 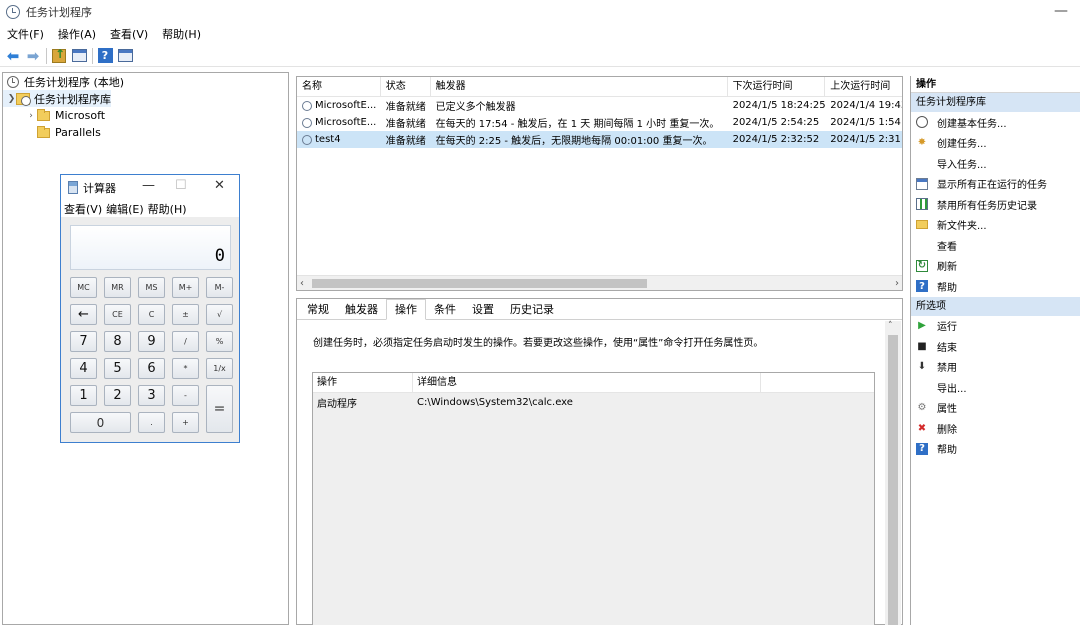 I want to click on table-row: 启动程序 C:\Windows\System32\calc.exe, so click(x=593, y=402).